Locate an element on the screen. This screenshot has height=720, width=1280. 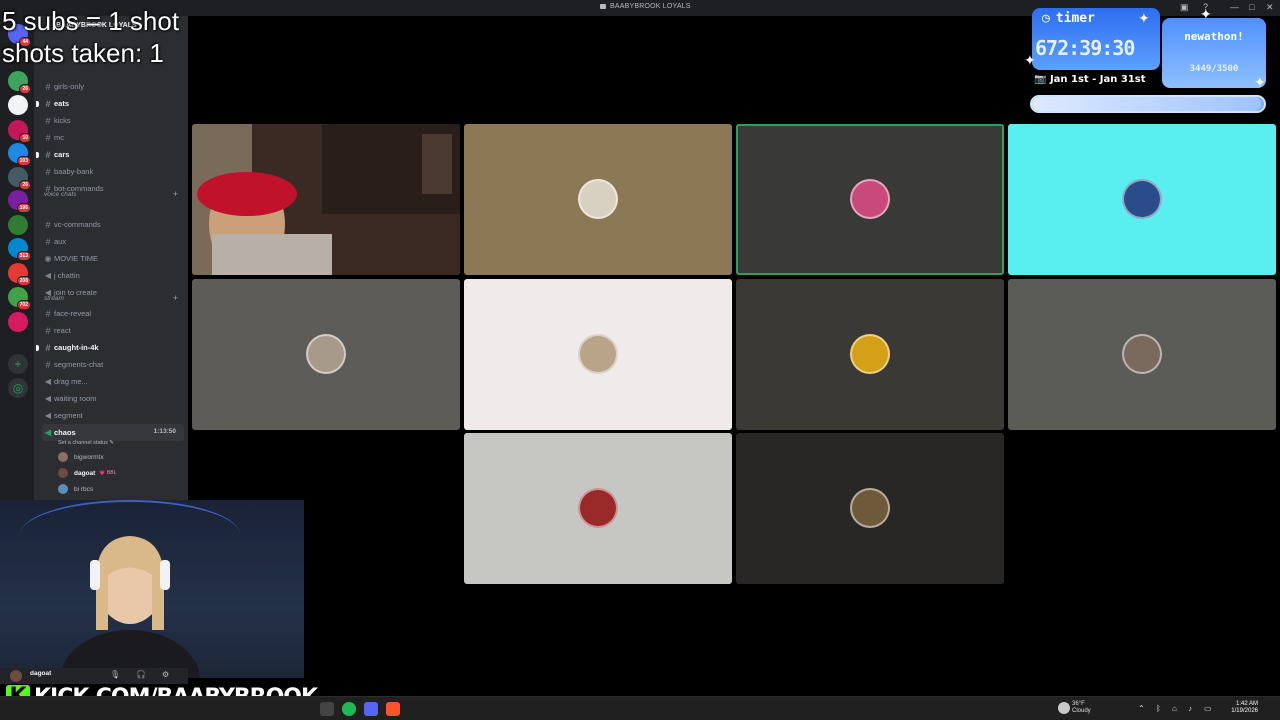
weather-widget: 36°F Cloudy is located at coordinates (1081, 708).